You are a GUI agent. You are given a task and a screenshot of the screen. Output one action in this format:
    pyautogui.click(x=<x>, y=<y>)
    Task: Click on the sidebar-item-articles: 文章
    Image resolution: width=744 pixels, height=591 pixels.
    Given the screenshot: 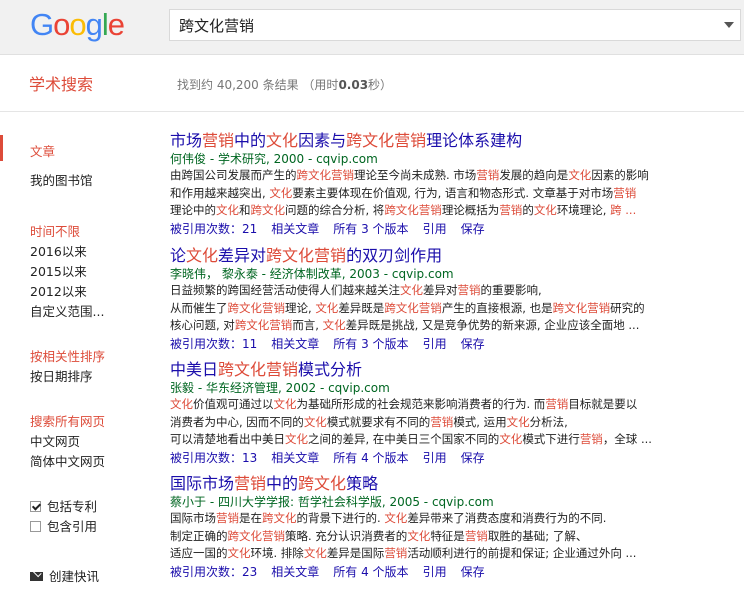 What is the action you would take?
    pyautogui.click(x=42, y=150)
    